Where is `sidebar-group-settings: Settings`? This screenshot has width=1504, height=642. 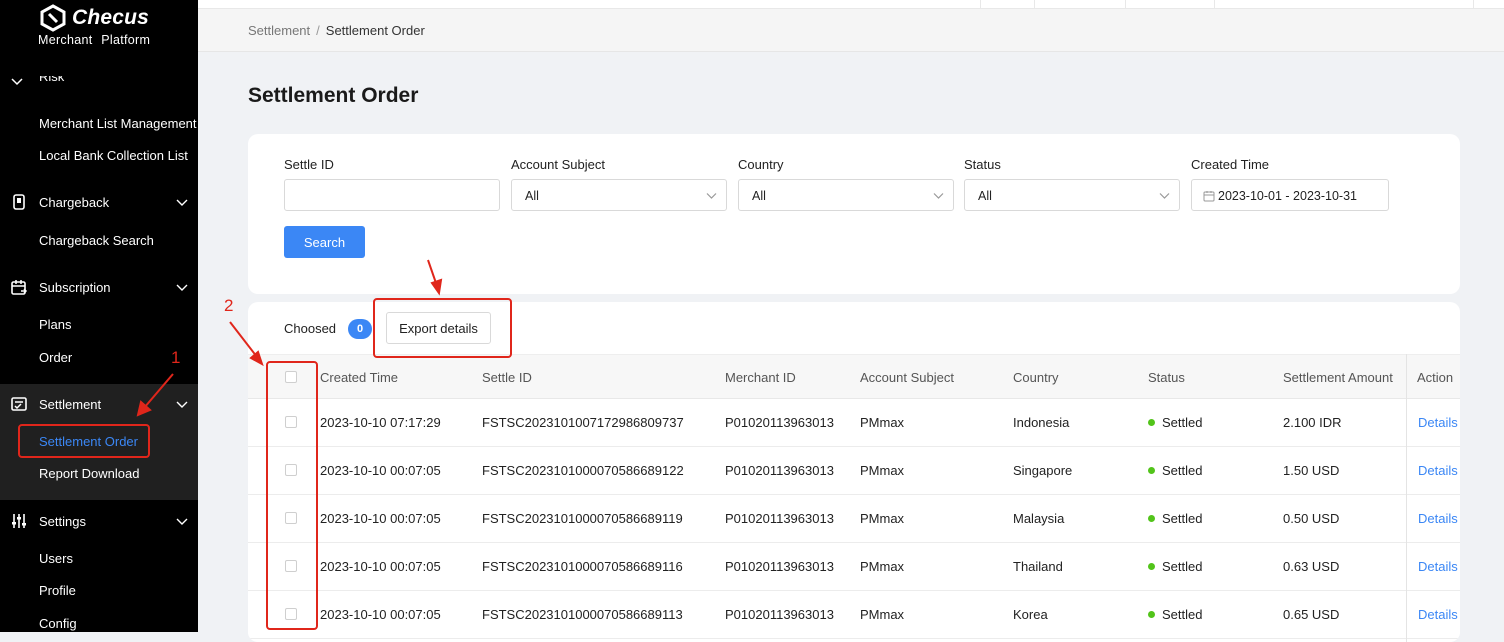 sidebar-group-settings: Settings is located at coordinates (99, 521).